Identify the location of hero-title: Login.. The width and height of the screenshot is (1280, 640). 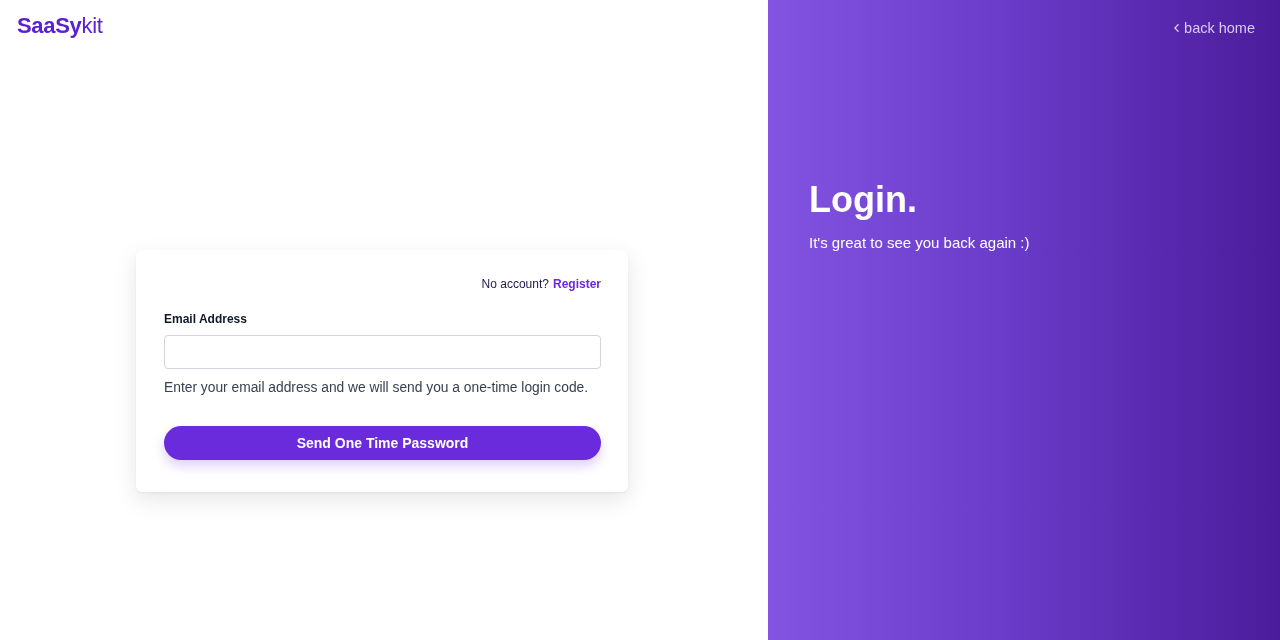
(863, 200).